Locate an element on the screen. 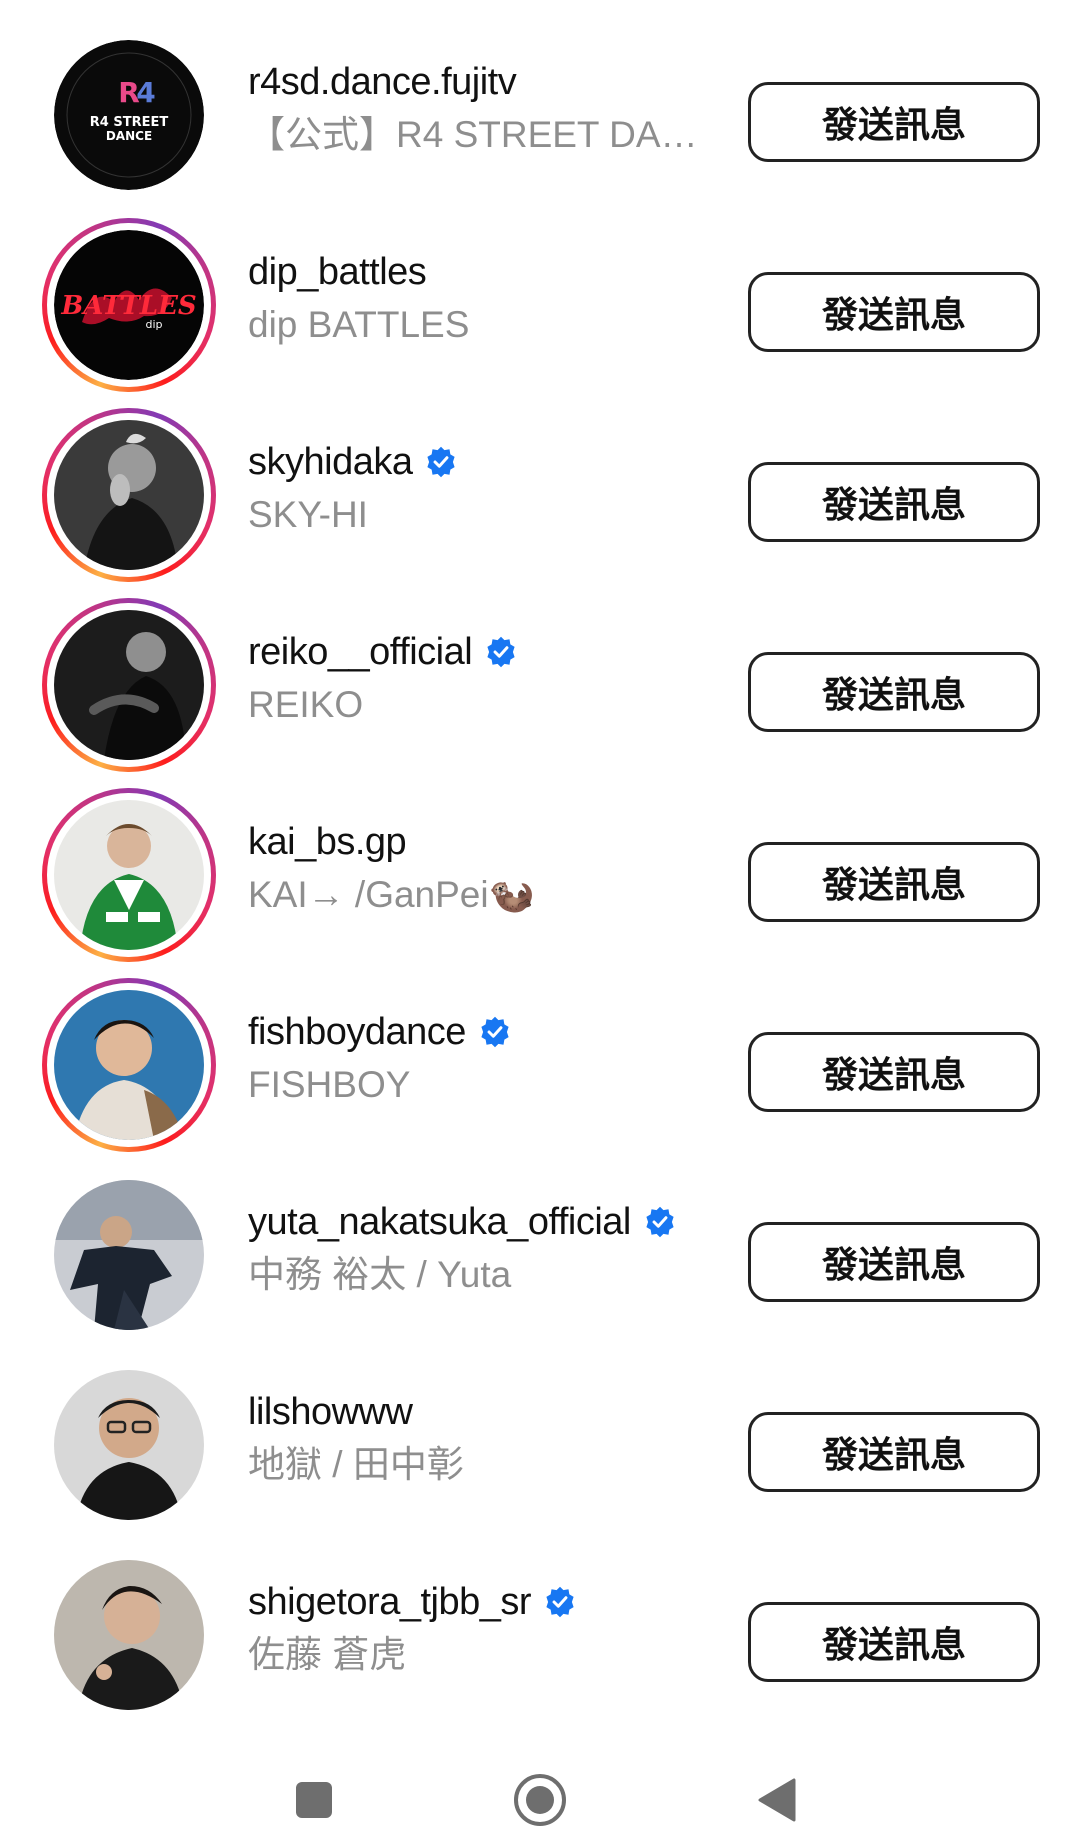 Image resolution: width=1080 pixels, height=1844 pixels. full-name: 佐藤 蒼虎 is located at coordinates (327, 1654).